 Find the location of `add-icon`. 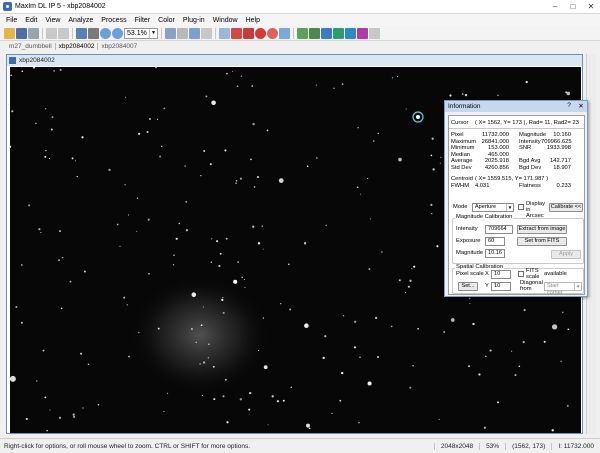

add-icon is located at coordinates (236, 33).